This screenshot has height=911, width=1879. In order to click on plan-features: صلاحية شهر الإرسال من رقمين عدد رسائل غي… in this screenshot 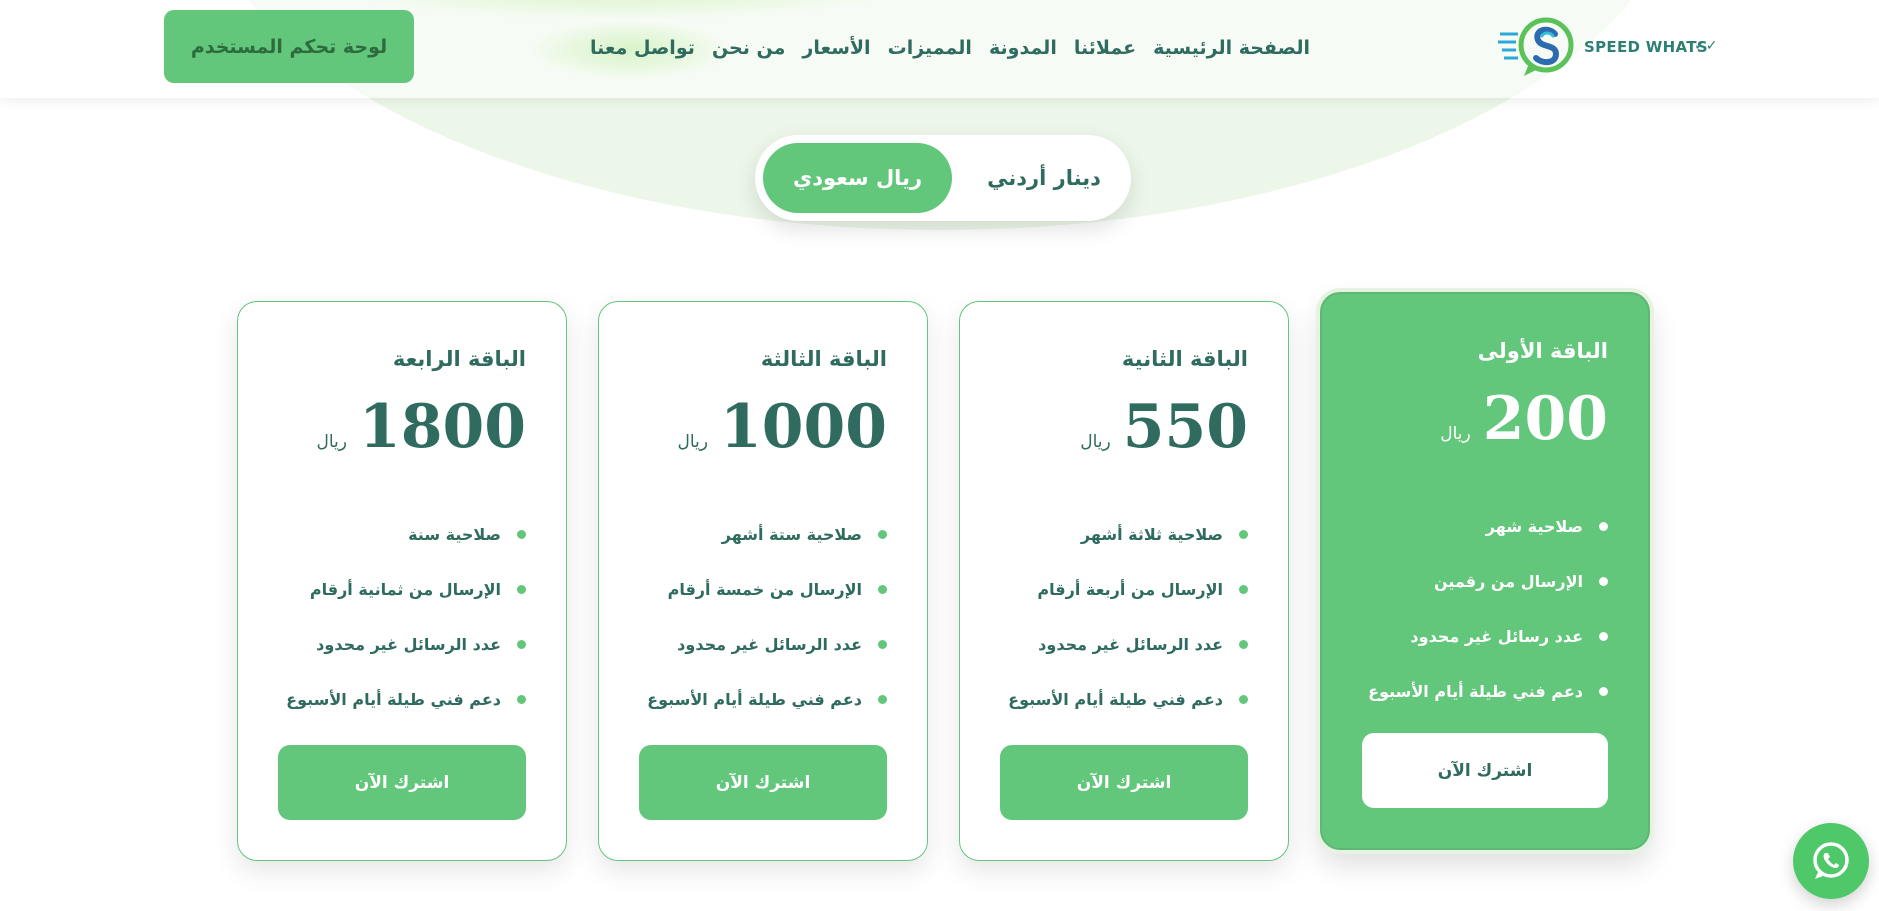, I will do `click(1488, 609)`.